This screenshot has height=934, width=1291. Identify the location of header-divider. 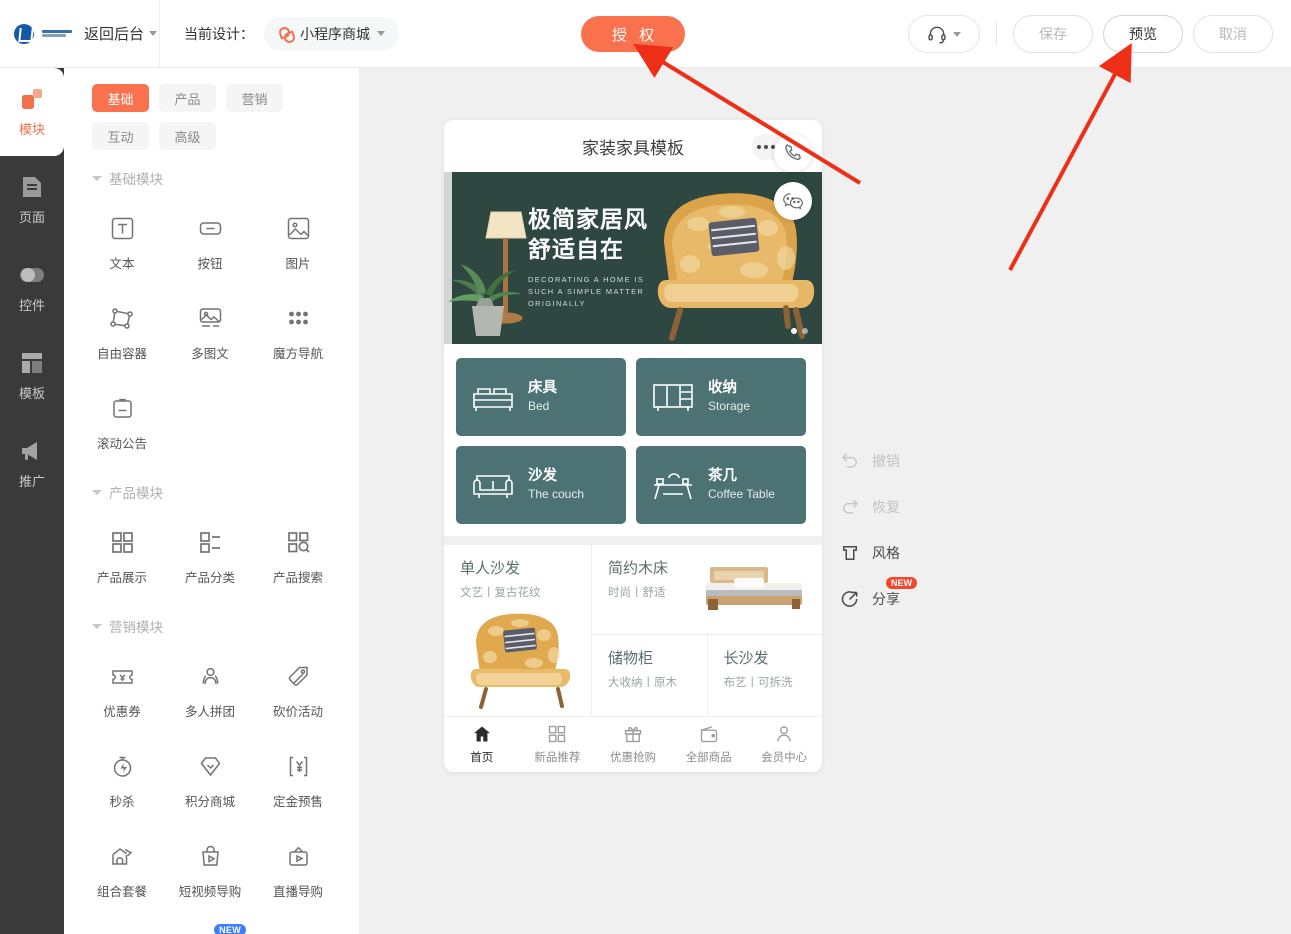
(996, 34).